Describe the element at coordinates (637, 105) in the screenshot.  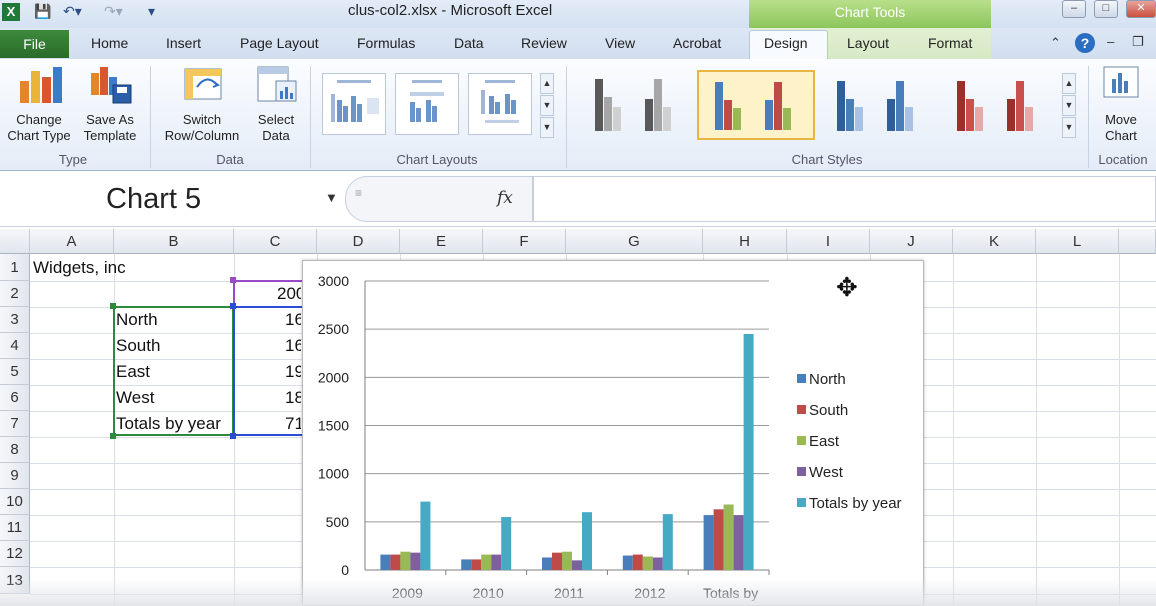
I see `chart-style-gray` at that location.